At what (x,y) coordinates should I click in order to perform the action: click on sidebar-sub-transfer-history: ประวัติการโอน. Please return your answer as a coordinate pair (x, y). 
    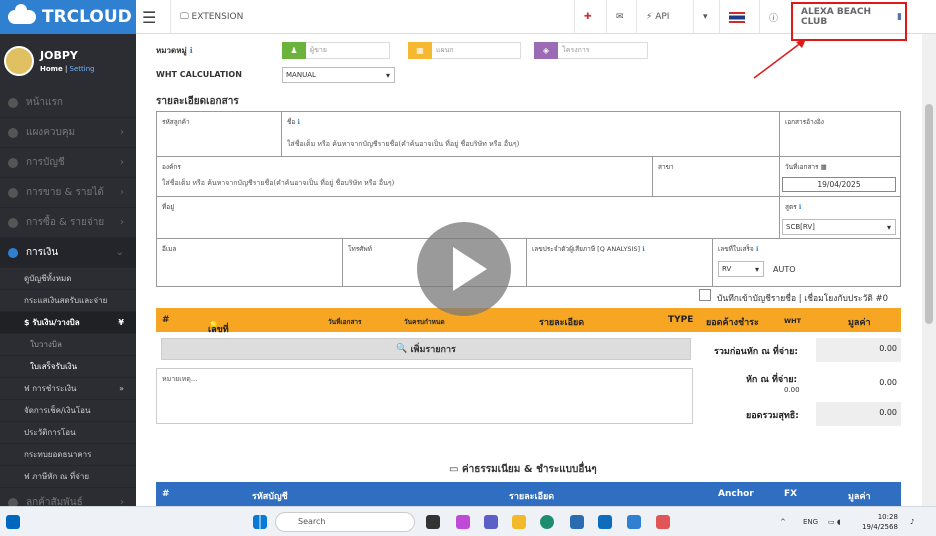
    Looking at the image, I should click on (68, 433).